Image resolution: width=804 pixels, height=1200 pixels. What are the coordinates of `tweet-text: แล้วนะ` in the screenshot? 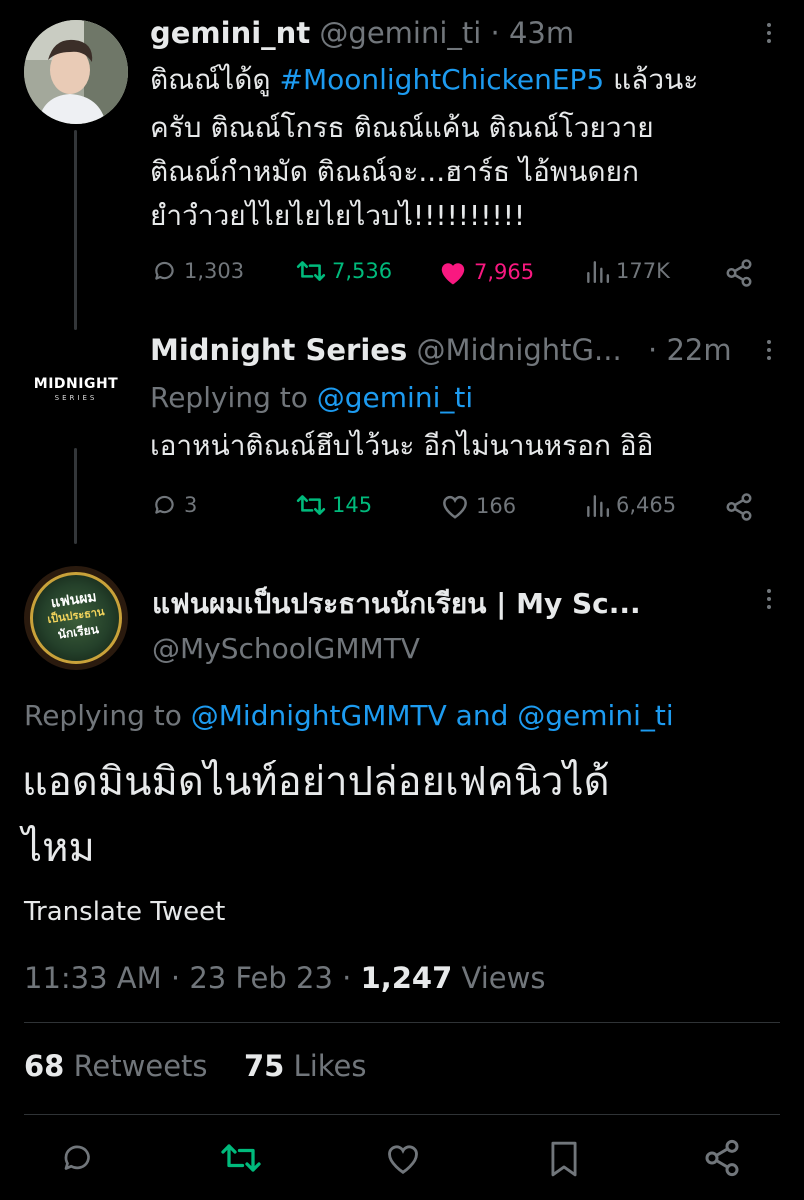 It's located at (651, 79).